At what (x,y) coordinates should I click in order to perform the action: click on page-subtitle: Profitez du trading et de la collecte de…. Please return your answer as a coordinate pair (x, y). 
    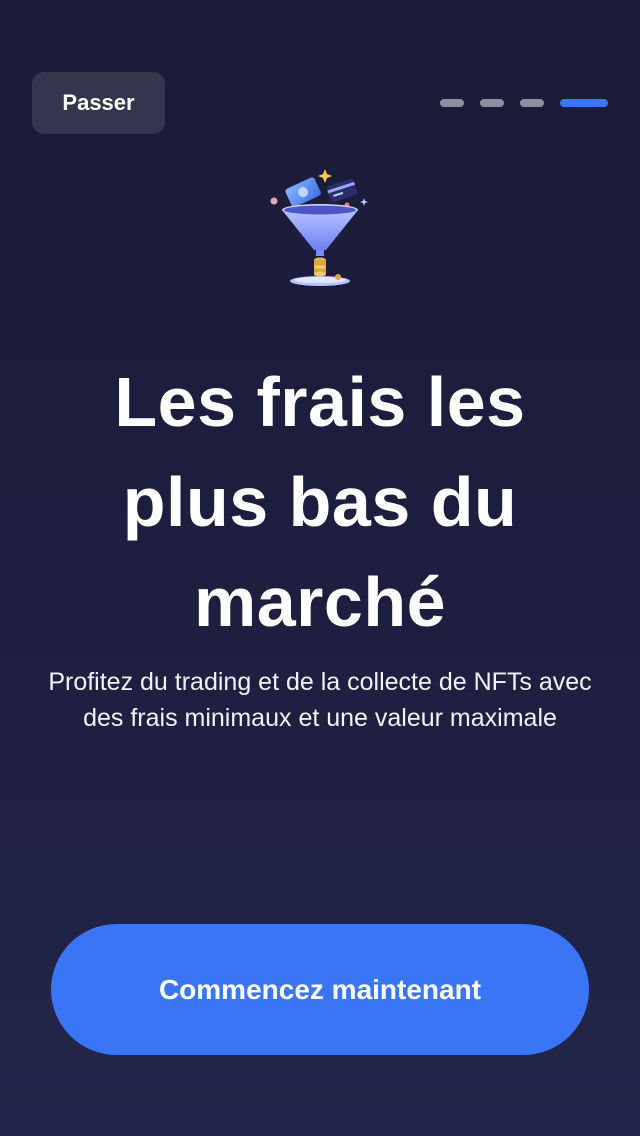
    Looking at the image, I should click on (320, 700).